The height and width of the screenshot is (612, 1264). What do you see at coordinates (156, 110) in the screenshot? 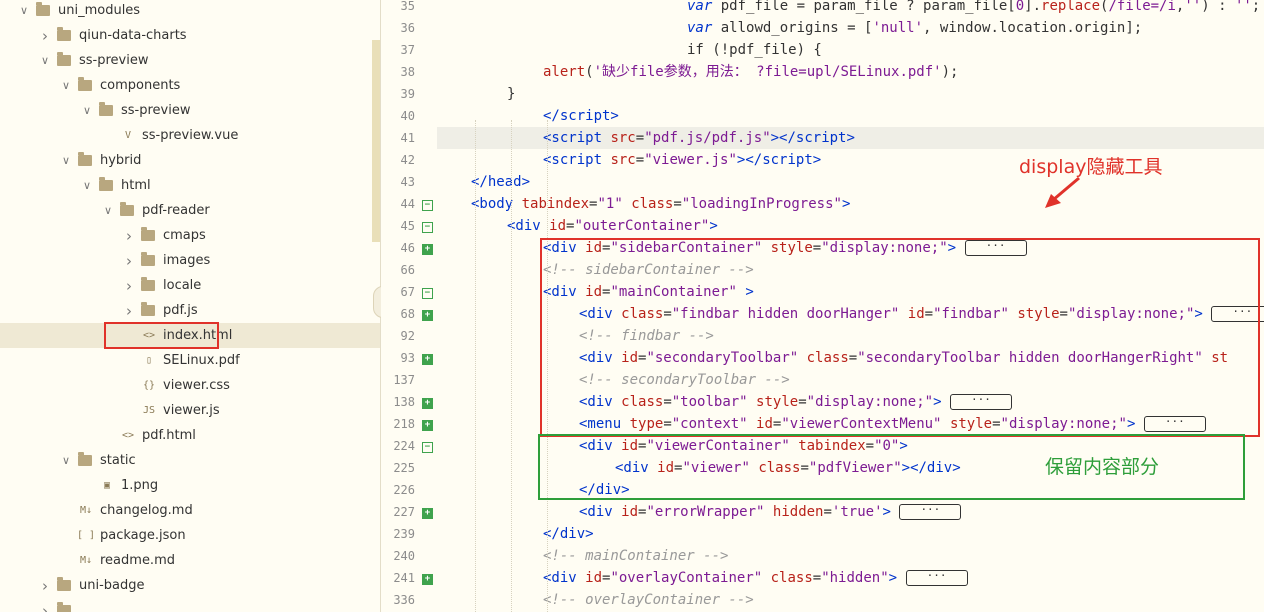
I see `tree-item-label: ss-preview` at bounding box center [156, 110].